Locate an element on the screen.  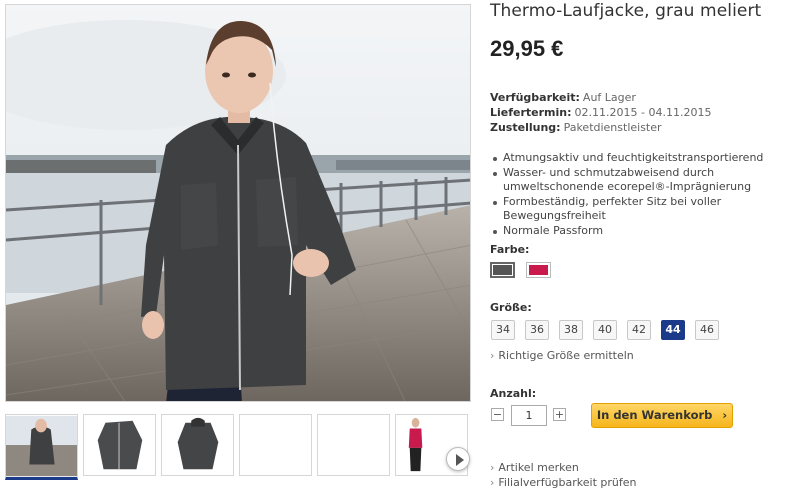
size-option-34: 34 is located at coordinates (503, 330).